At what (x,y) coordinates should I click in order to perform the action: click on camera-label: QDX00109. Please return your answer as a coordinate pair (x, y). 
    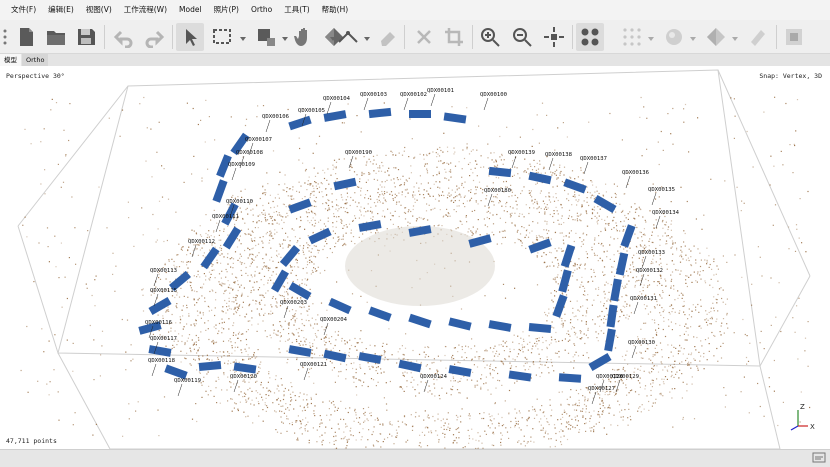
    Looking at the image, I should click on (241, 165).